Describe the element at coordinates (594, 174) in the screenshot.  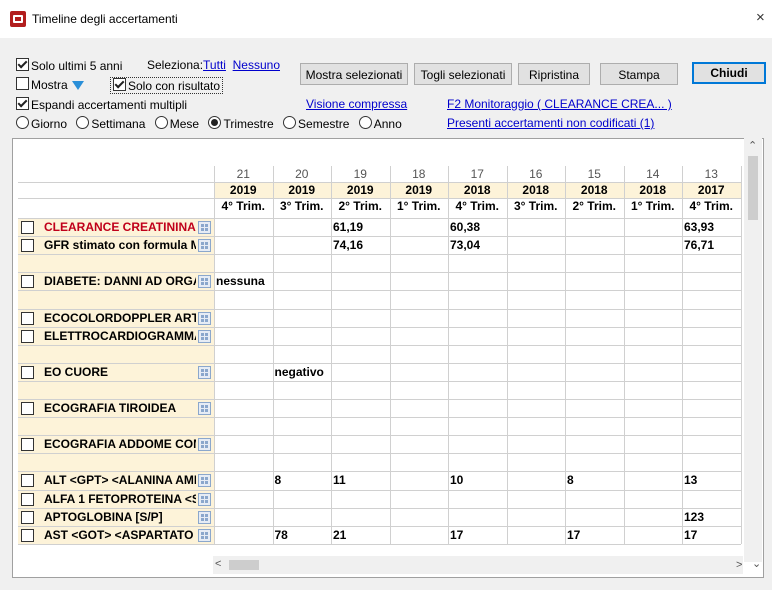
I see `column-index: 15` at that location.